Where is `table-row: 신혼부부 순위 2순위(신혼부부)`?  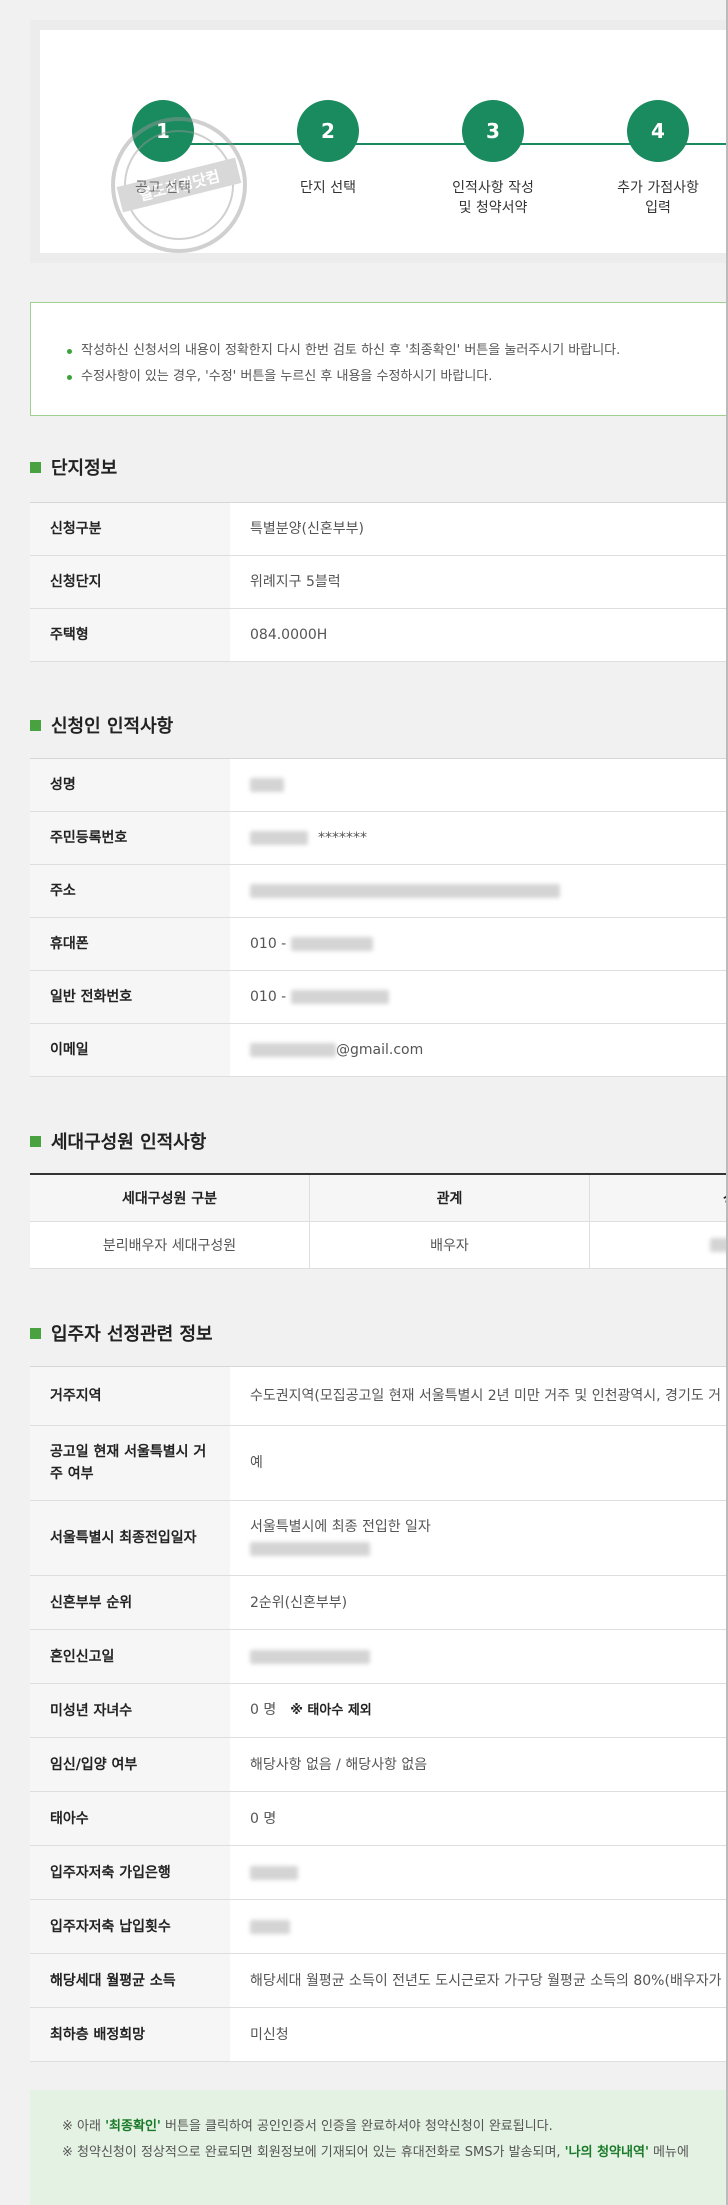 table-row: 신혼부부 순위 2순위(신혼부부) is located at coordinates (379, 1603).